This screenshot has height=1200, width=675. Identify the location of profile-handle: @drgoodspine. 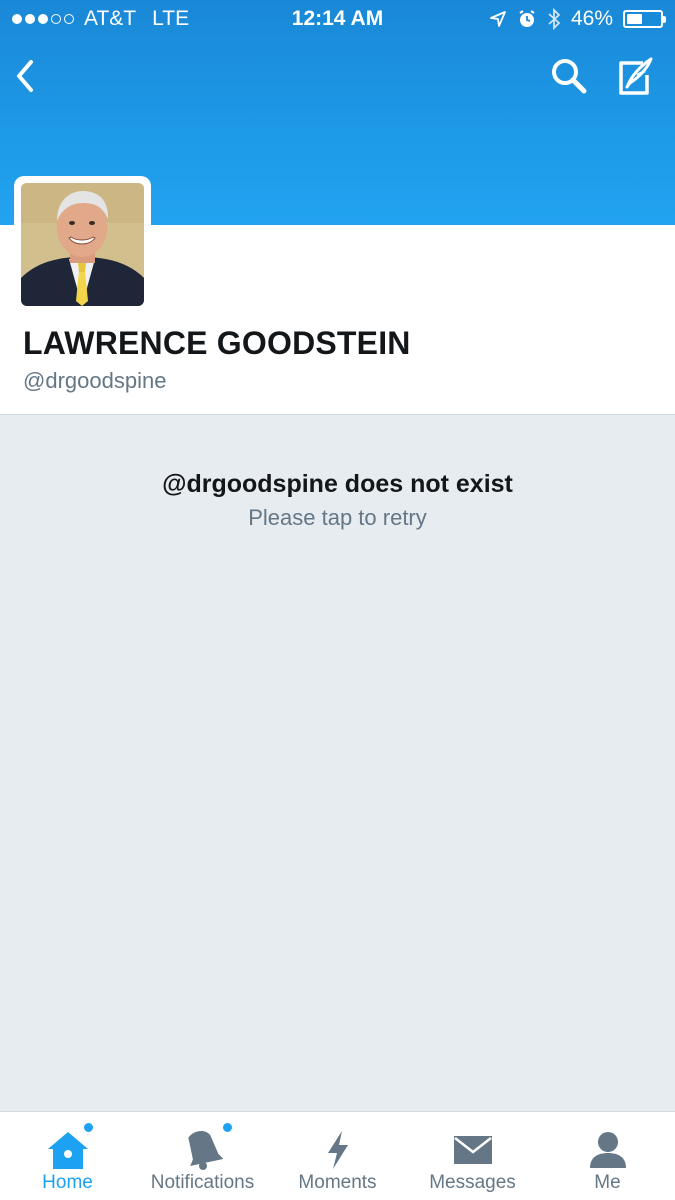
(95, 380).